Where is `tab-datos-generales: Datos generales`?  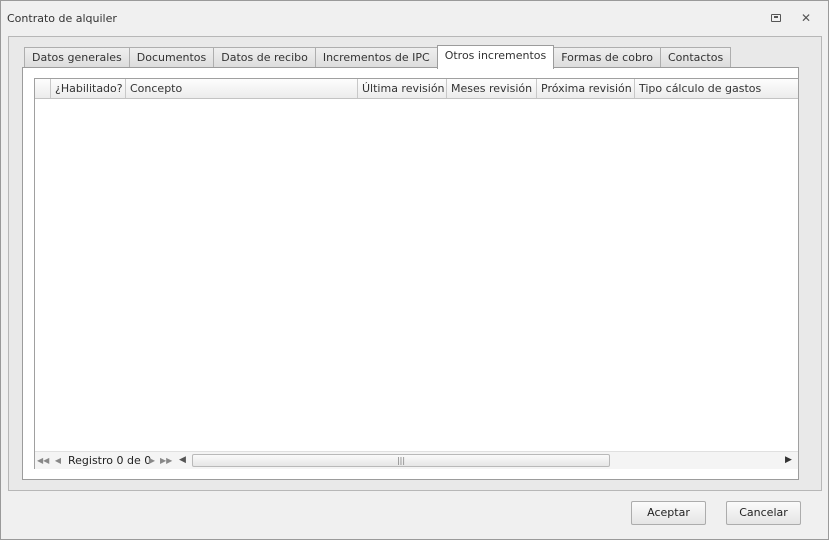 tab-datos-generales: Datos generales is located at coordinates (77, 57).